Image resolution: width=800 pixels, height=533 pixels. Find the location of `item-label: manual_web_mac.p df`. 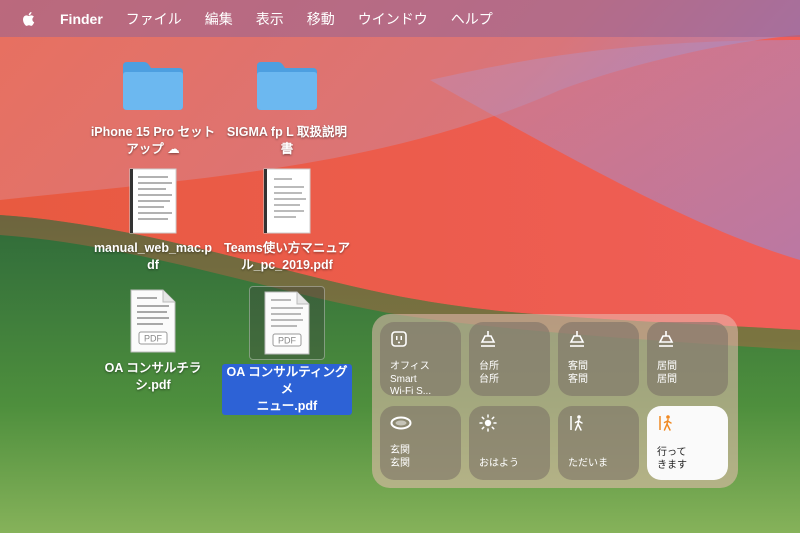

item-label: manual_web_mac.p df is located at coordinates (153, 256).